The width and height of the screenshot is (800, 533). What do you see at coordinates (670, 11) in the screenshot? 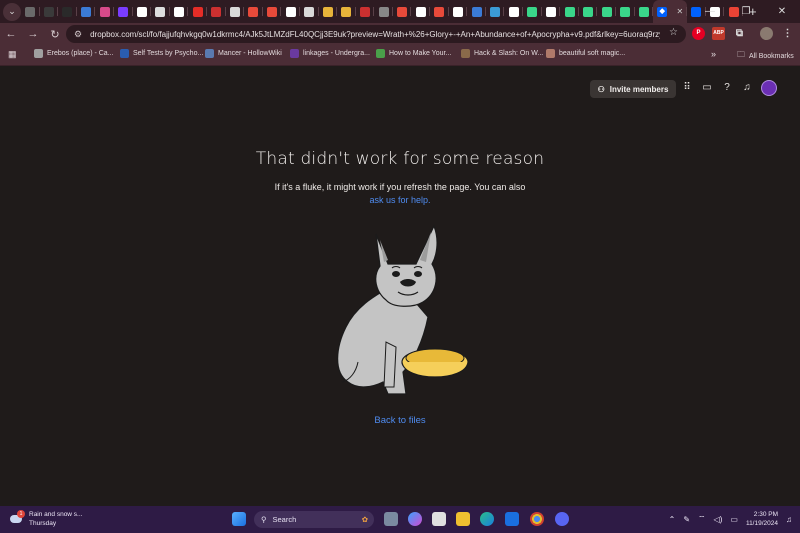
I see `tab-active: ◆ ✕` at bounding box center [670, 11].